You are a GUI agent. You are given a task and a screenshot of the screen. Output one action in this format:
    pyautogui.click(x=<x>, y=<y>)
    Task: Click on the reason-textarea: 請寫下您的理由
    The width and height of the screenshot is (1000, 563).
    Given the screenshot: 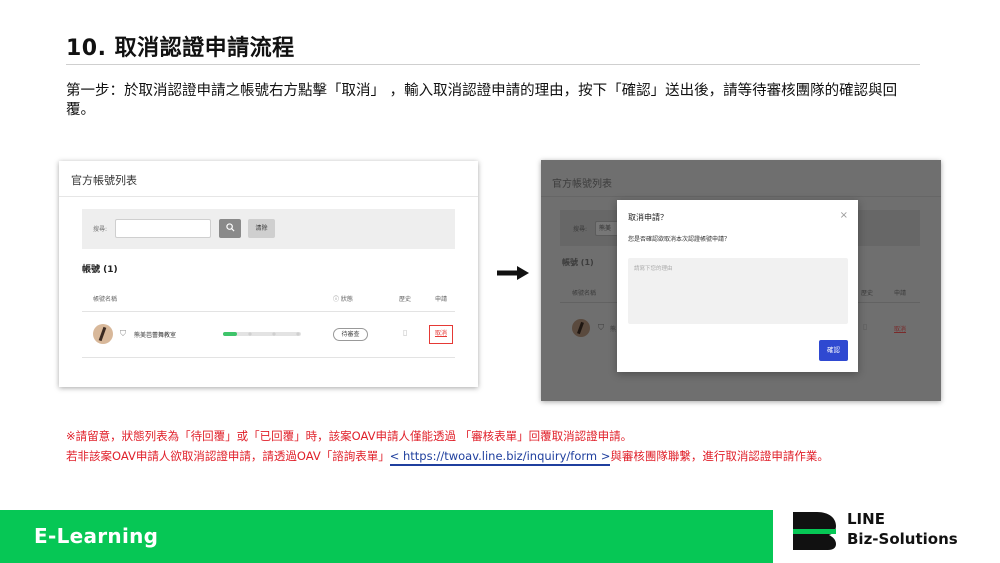 What is the action you would take?
    pyautogui.click(x=738, y=291)
    